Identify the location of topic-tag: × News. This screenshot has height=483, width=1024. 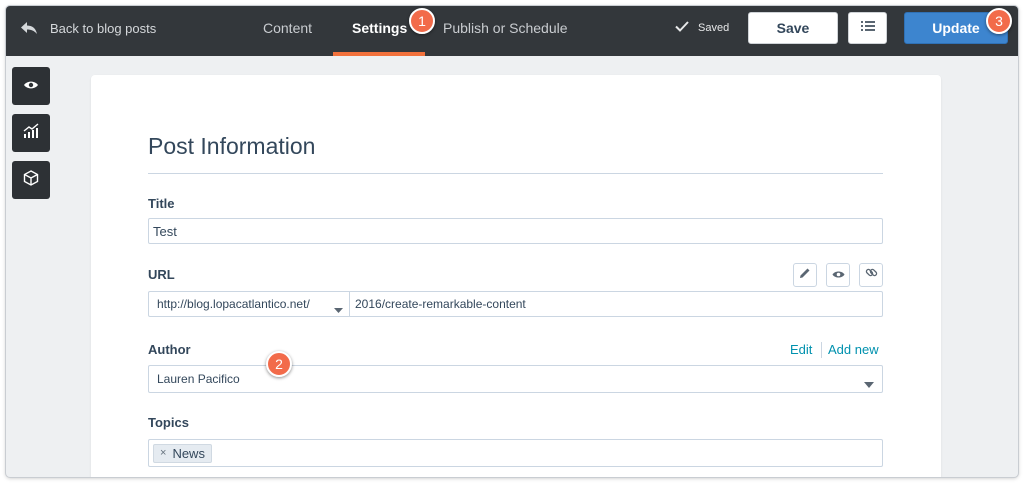
(182, 453).